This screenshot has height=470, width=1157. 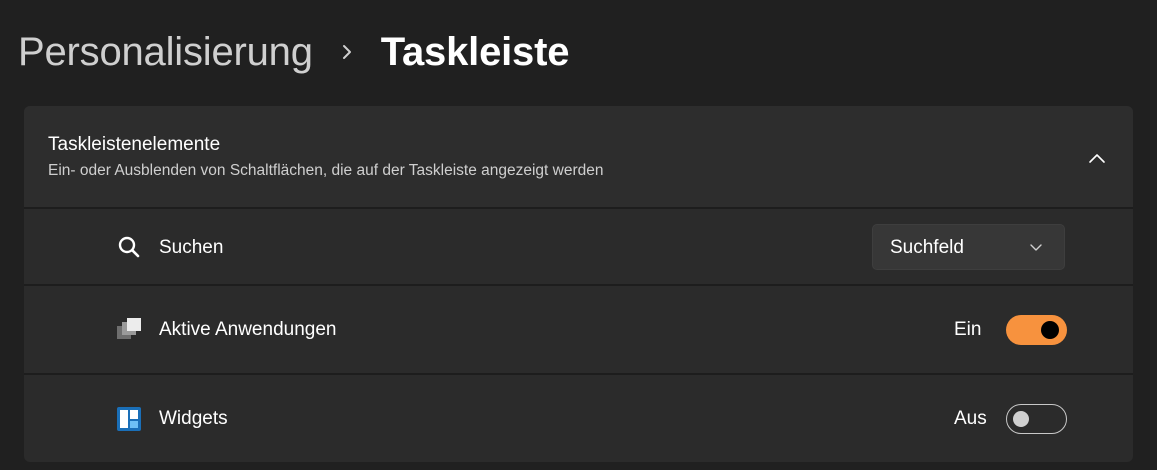 What do you see at coordinates (134, 144) in the screenshot?
I see `section-title: Taskleistenelemente` at bounding box center [134, 144].